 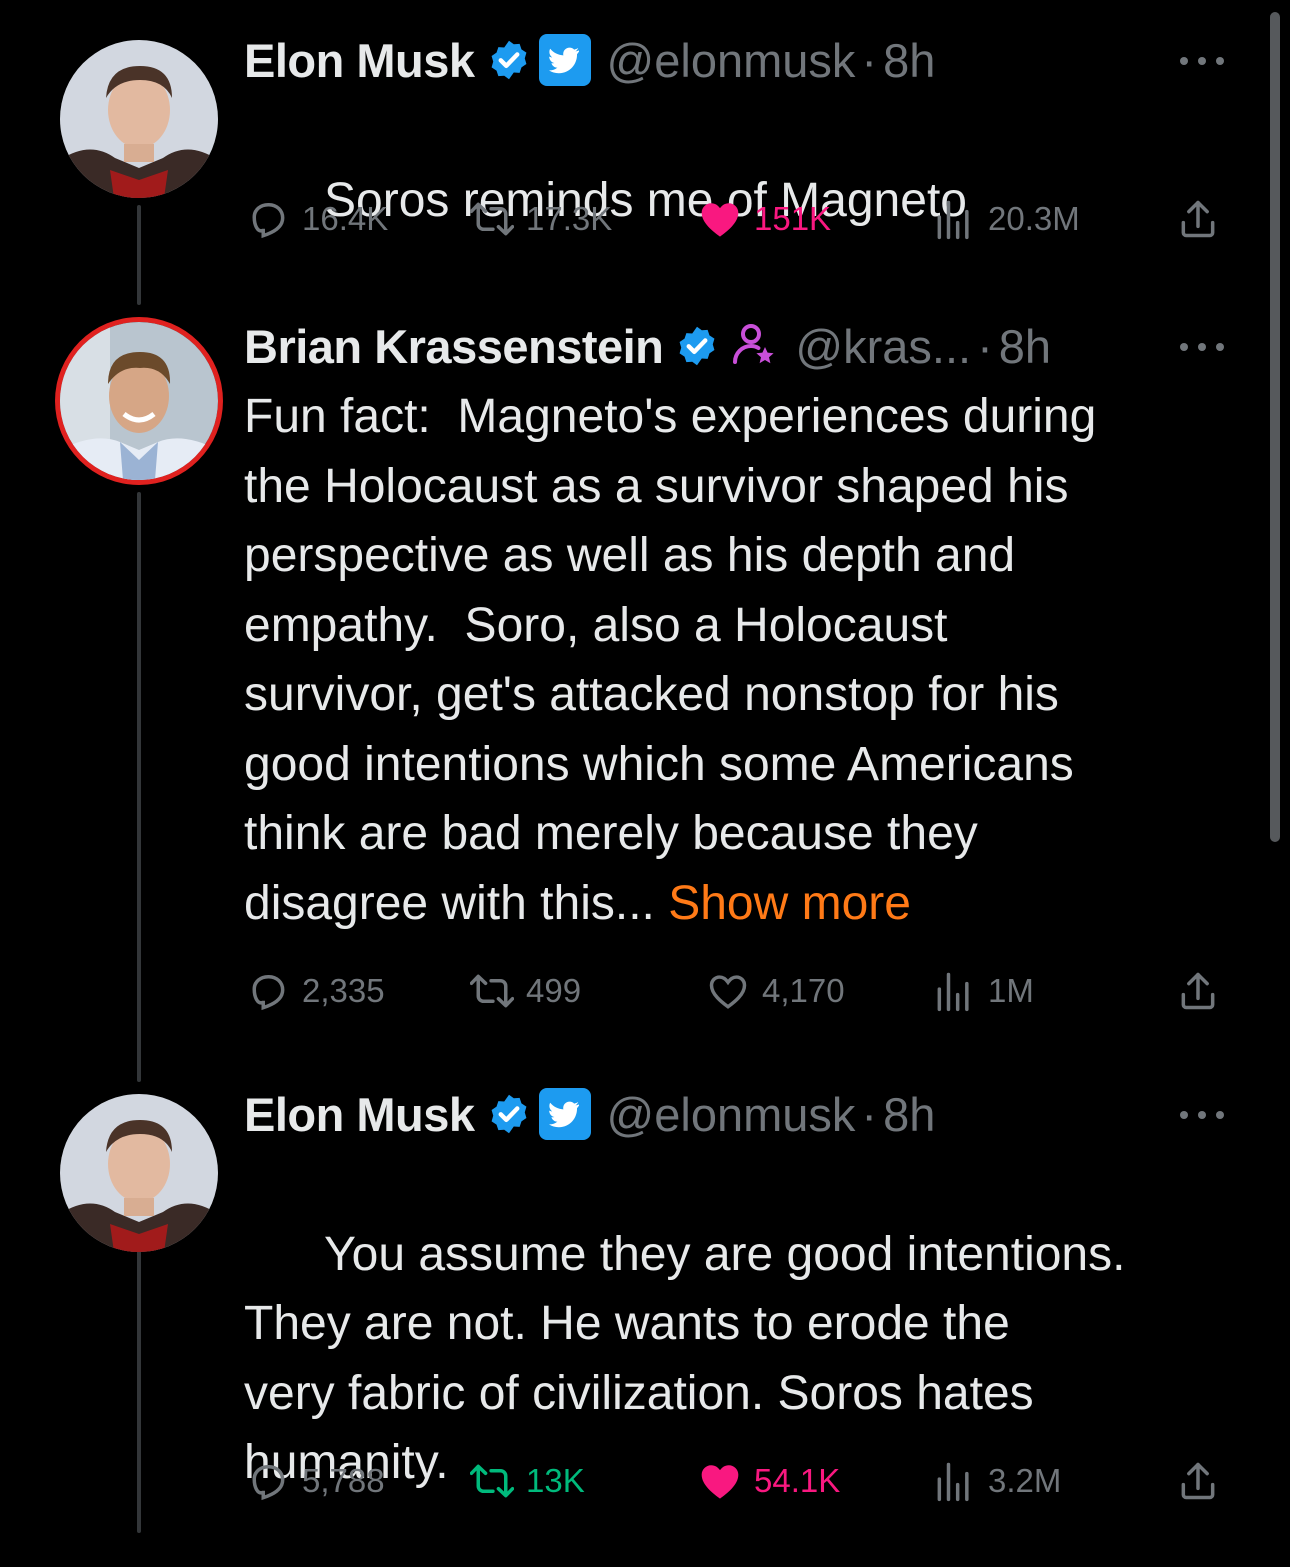 What do you see at coordinates (803, 990) in the screenshot?
I see `like-count: 4,170` at bounding box center [803, 990].